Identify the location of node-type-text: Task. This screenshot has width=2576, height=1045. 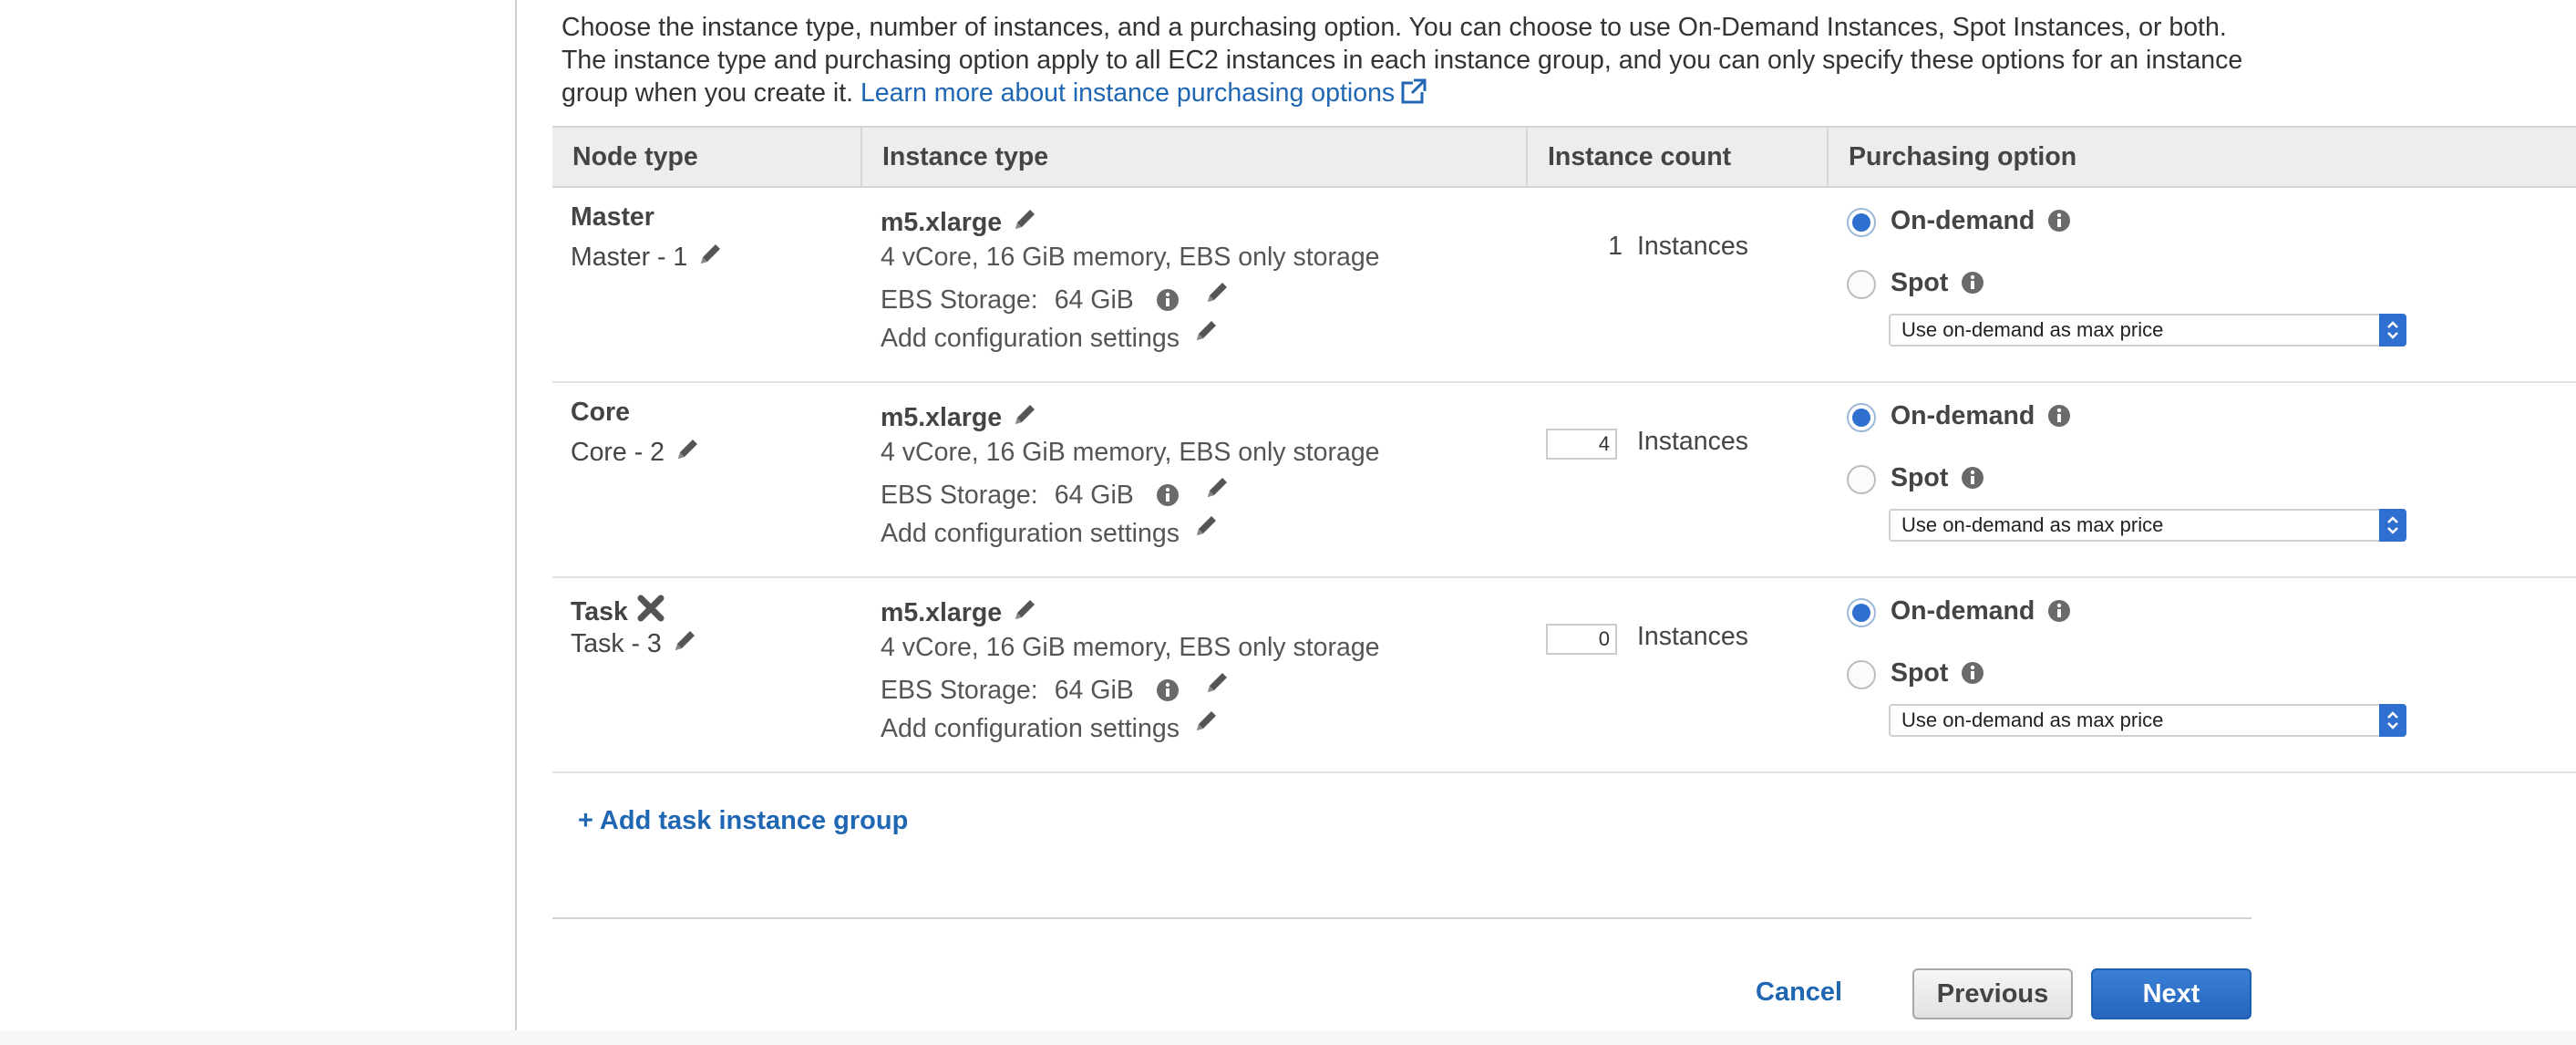
(599, 611).